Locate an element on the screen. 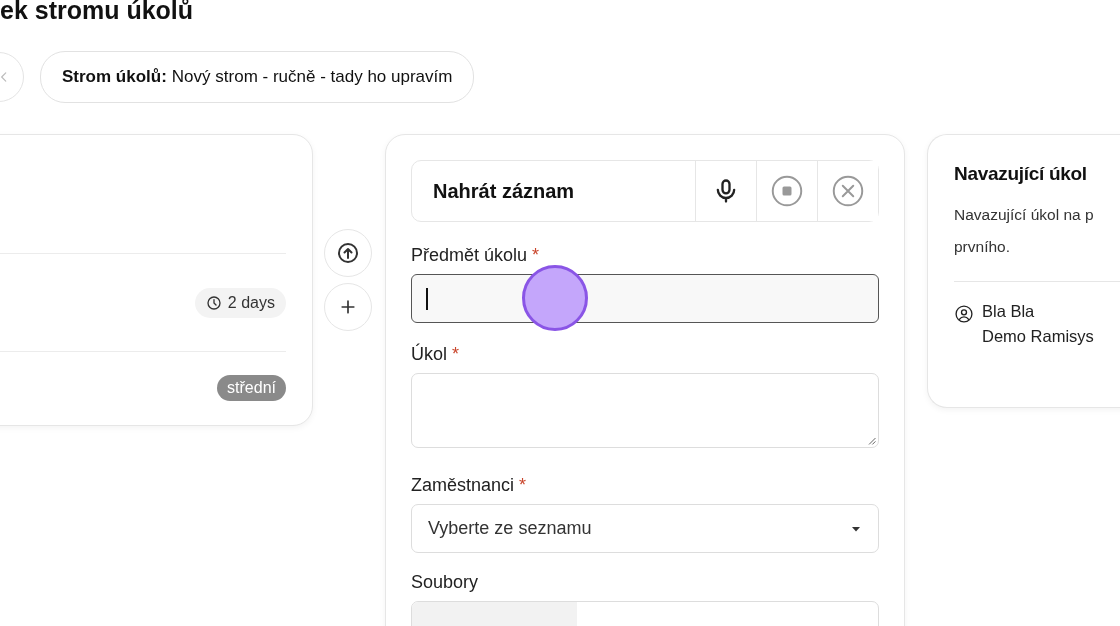 This screenshot has width=1120, height=626. chip-label: Strom úkolů: is located at coordinates (114, 77).